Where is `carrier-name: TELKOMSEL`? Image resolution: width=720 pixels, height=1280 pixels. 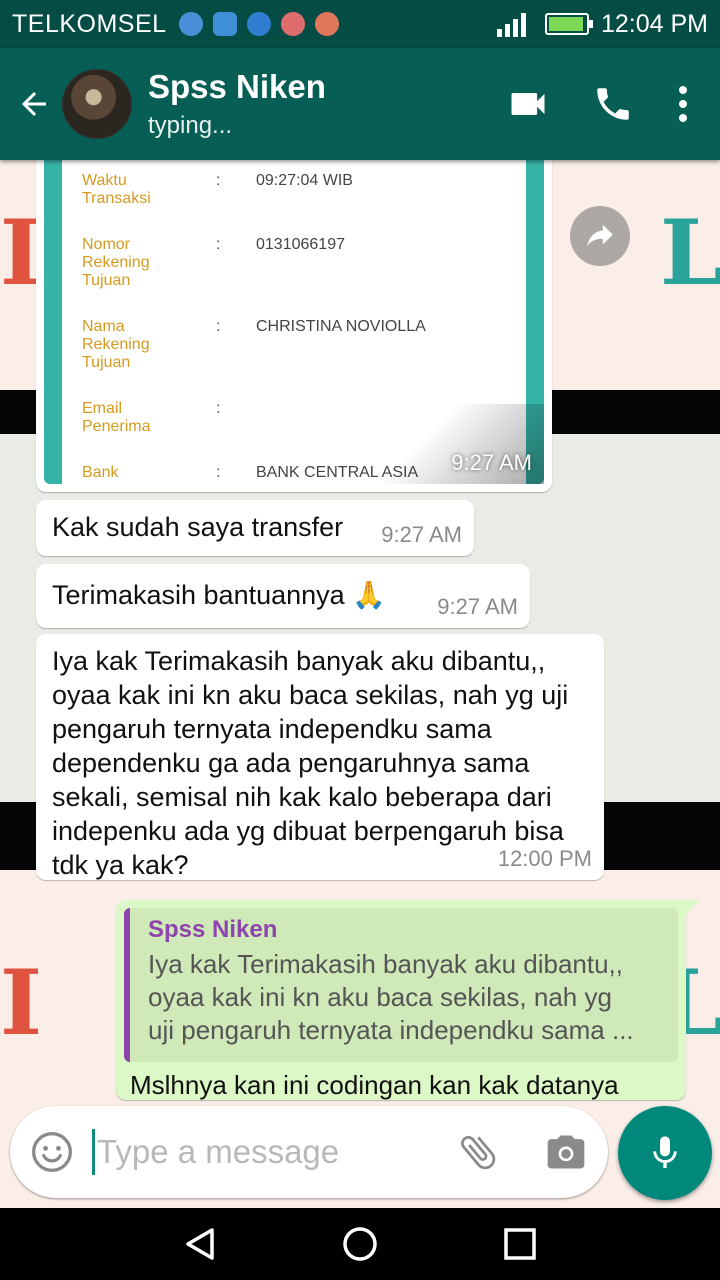
carrier-name: TELKOMSEL is located at coordinates (89, 23).